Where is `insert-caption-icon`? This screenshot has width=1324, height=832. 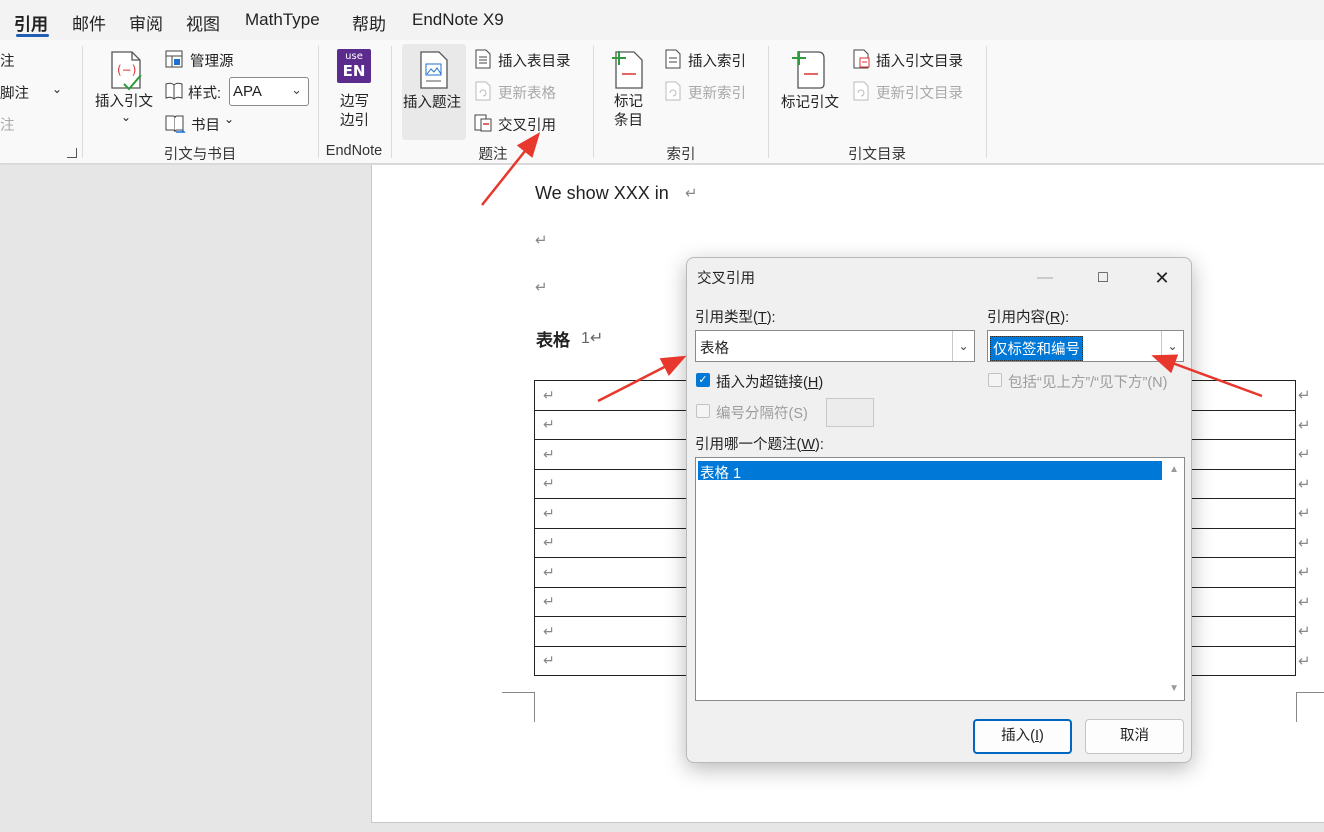 insert-caption-icon is located at coordinates (434, 70).